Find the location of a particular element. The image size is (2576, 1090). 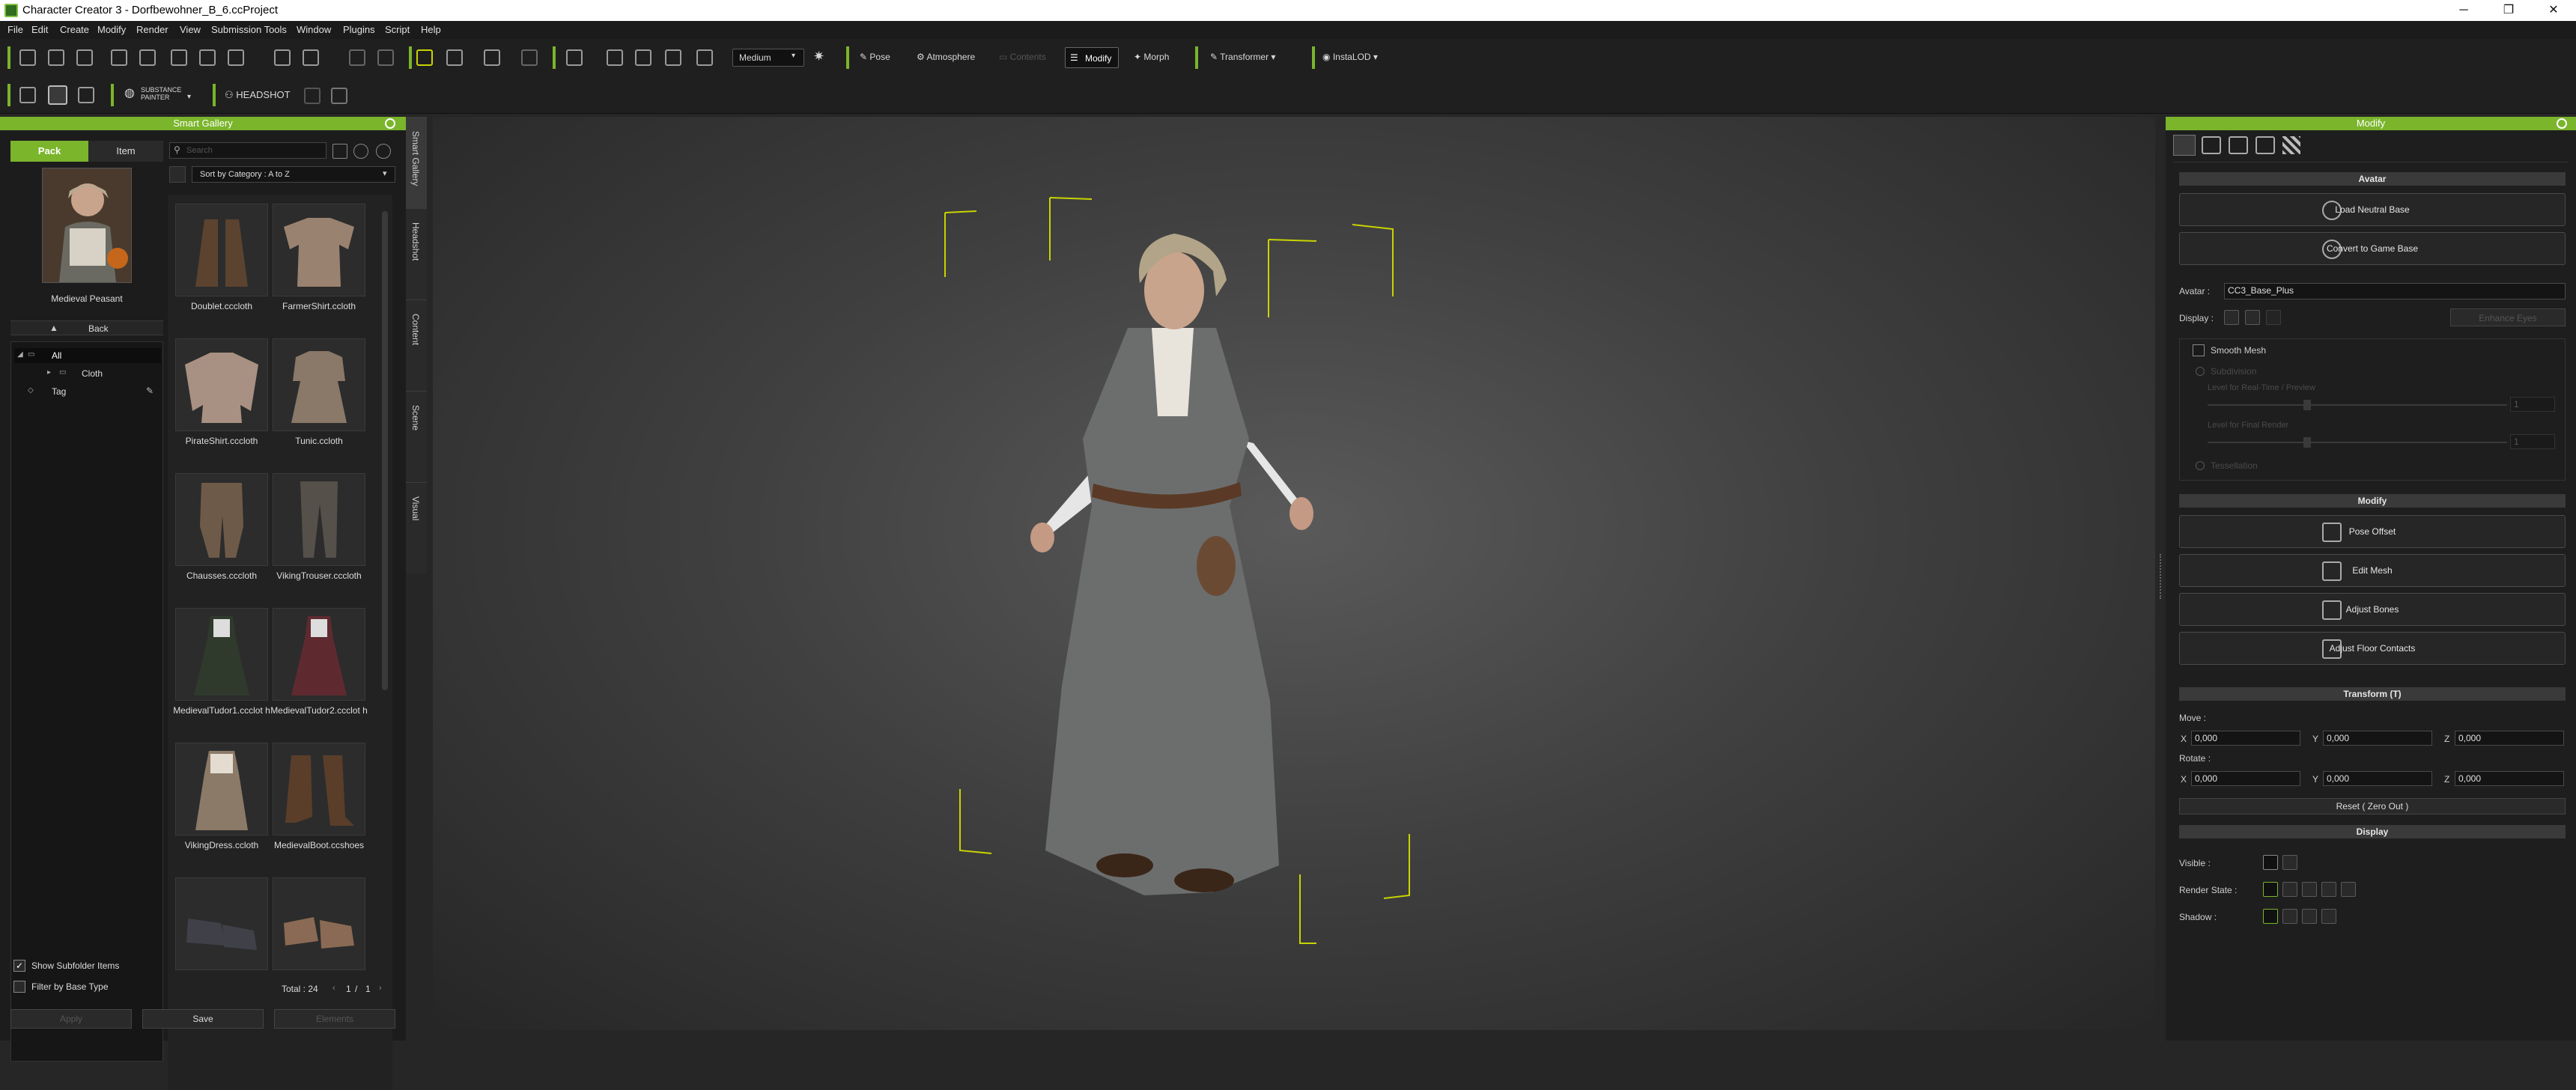

tree-item-tag: ◇ Tag ✎ is located at coordinates (87, 392).